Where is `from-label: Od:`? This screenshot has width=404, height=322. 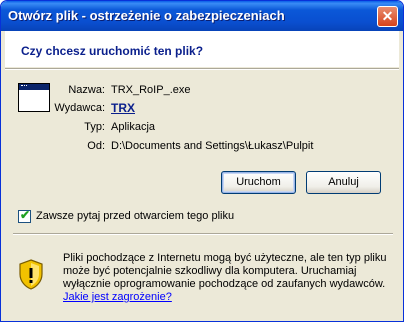 from-label: Od: is located at coordinates (96, 146).